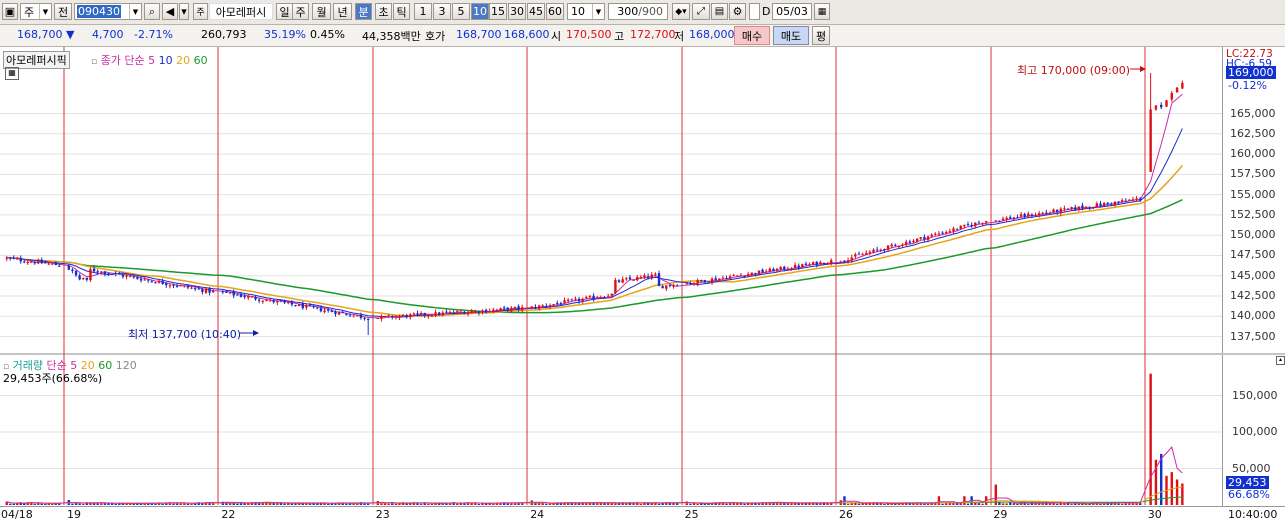 The image size is (1285, 523). Describe the element at coordinates (1253, 336) in the screenshot. I see `price-tick-label: 137,500` at that location.